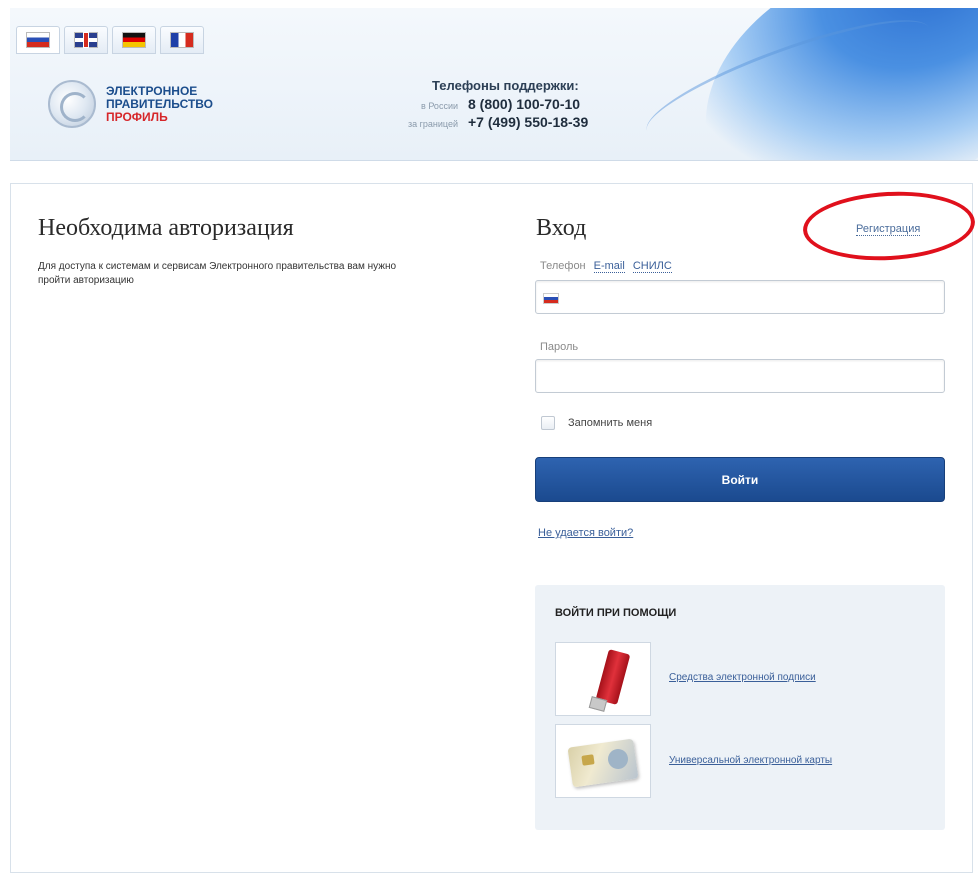 This screenshot has width=978, height=879. I want to click on support-russia-label: в России, so click(439, 106).